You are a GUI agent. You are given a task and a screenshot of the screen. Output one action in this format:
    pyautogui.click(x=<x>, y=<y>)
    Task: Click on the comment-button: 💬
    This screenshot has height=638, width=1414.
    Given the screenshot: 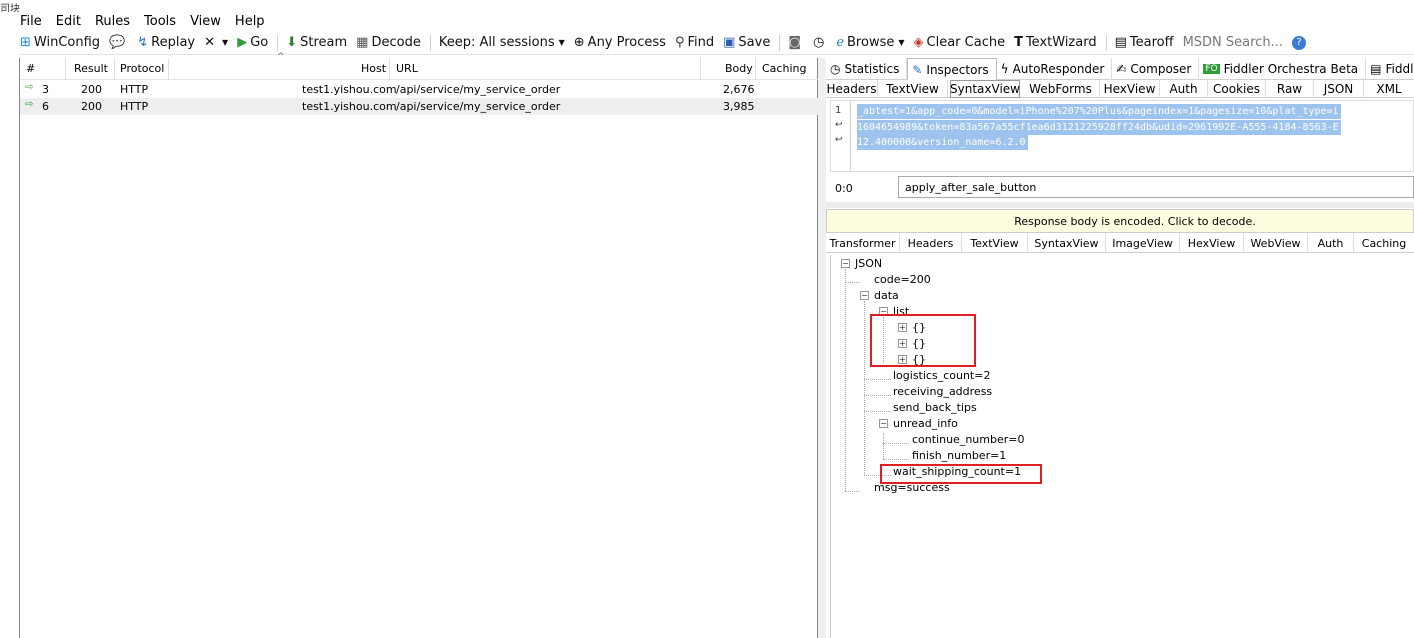 What is the action you would take?
    pyautogui.click(x=118, y=42)
    